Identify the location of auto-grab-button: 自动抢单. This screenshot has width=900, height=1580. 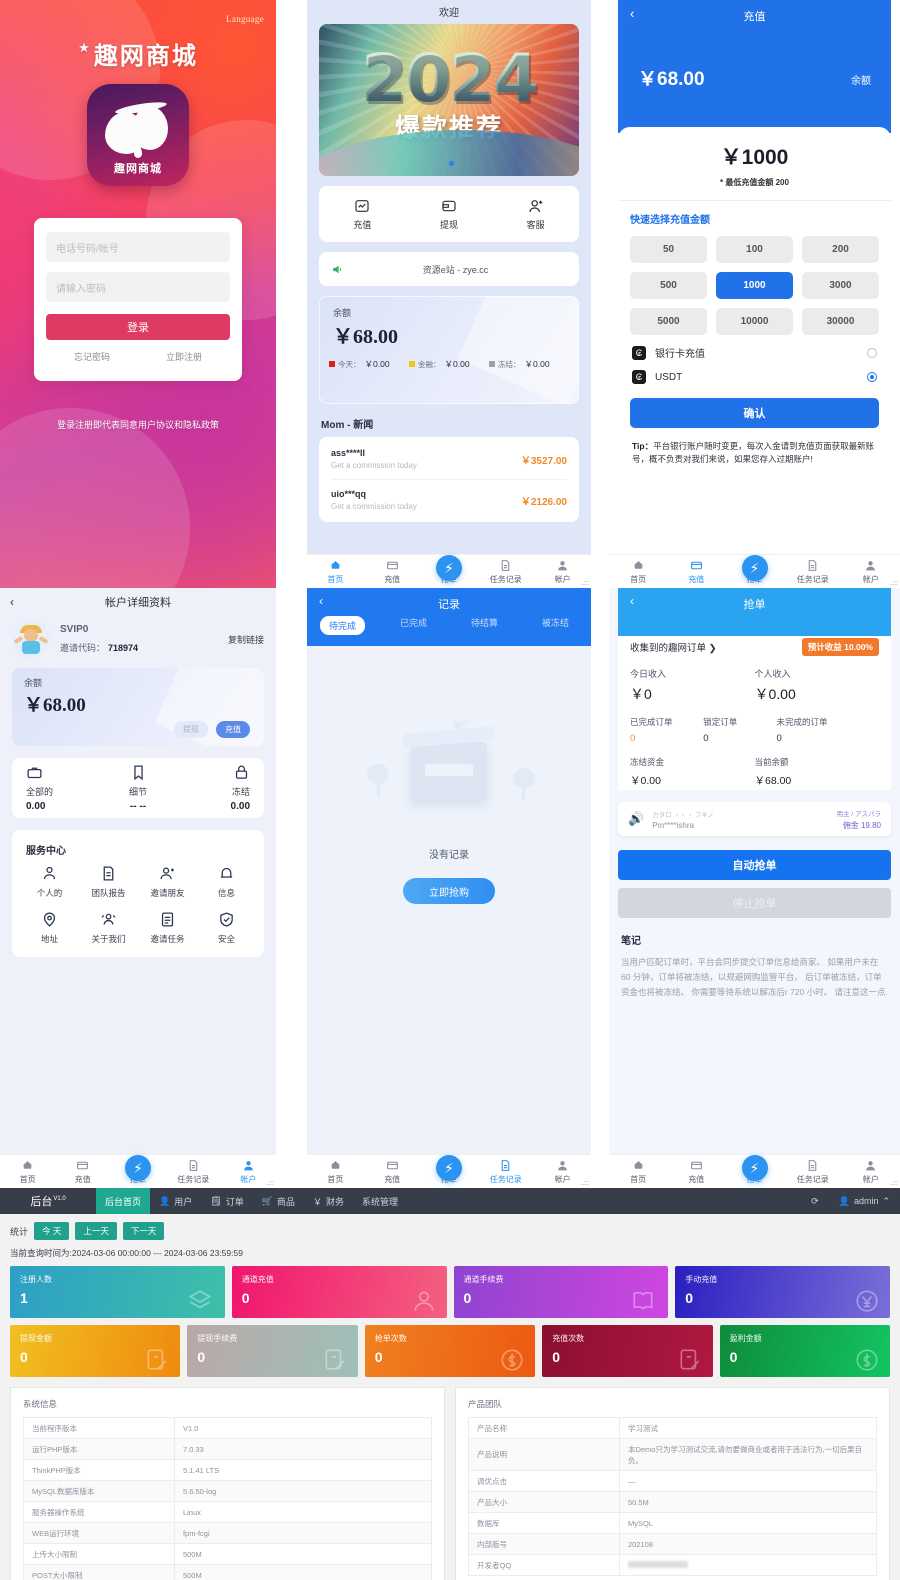
(754, 865).